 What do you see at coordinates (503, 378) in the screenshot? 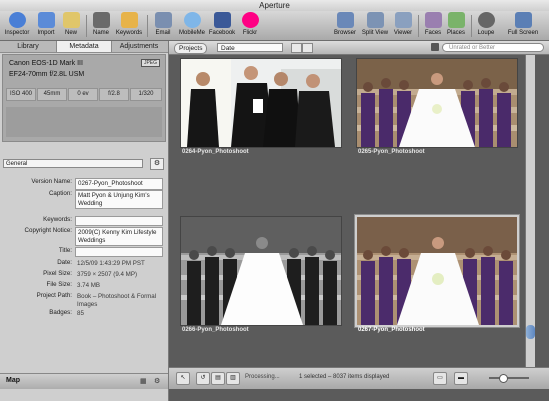
I see `slider-knob` at bounding box center [503, 378].